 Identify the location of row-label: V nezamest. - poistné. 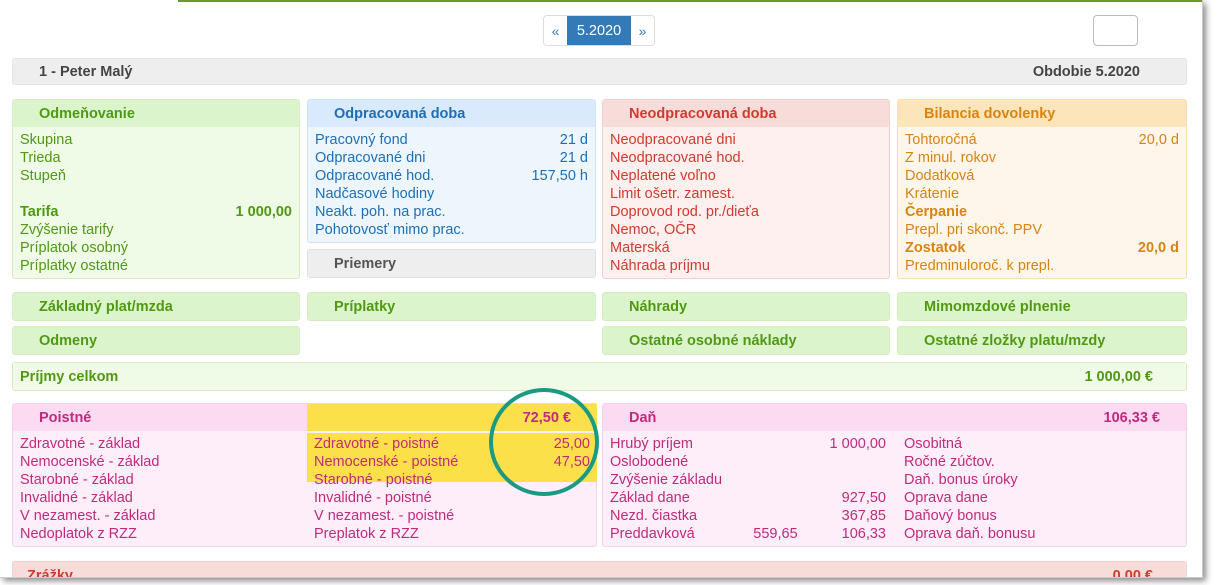
(384, 516).